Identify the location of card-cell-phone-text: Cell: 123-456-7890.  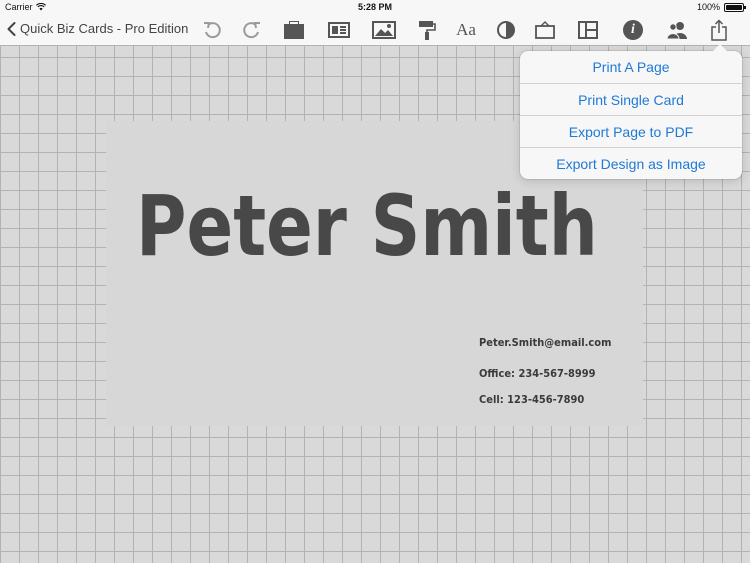
(531, 399).